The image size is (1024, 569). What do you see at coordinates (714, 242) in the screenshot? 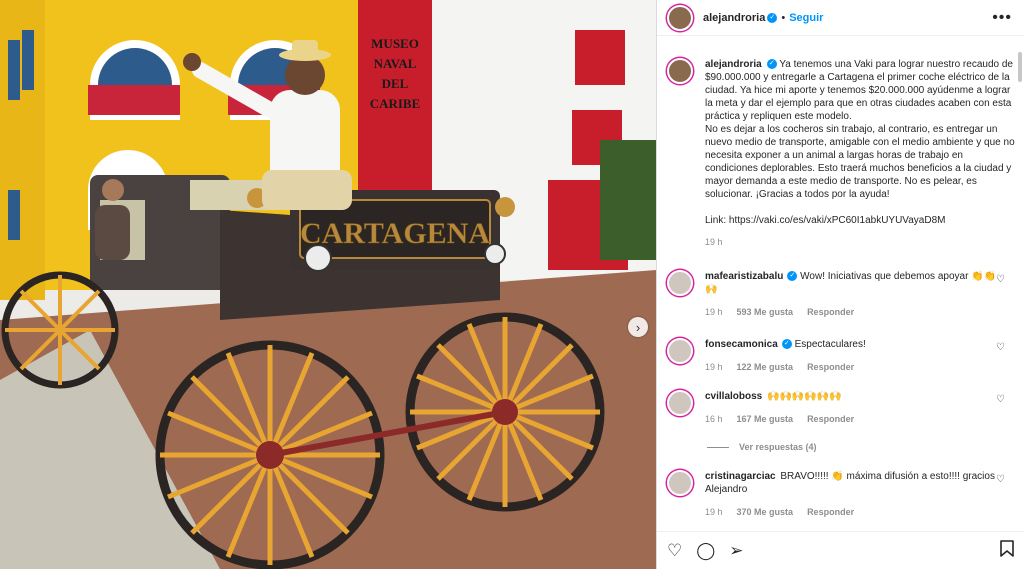
I see `caption-time: 19 h` at bounding box center [714, 242].